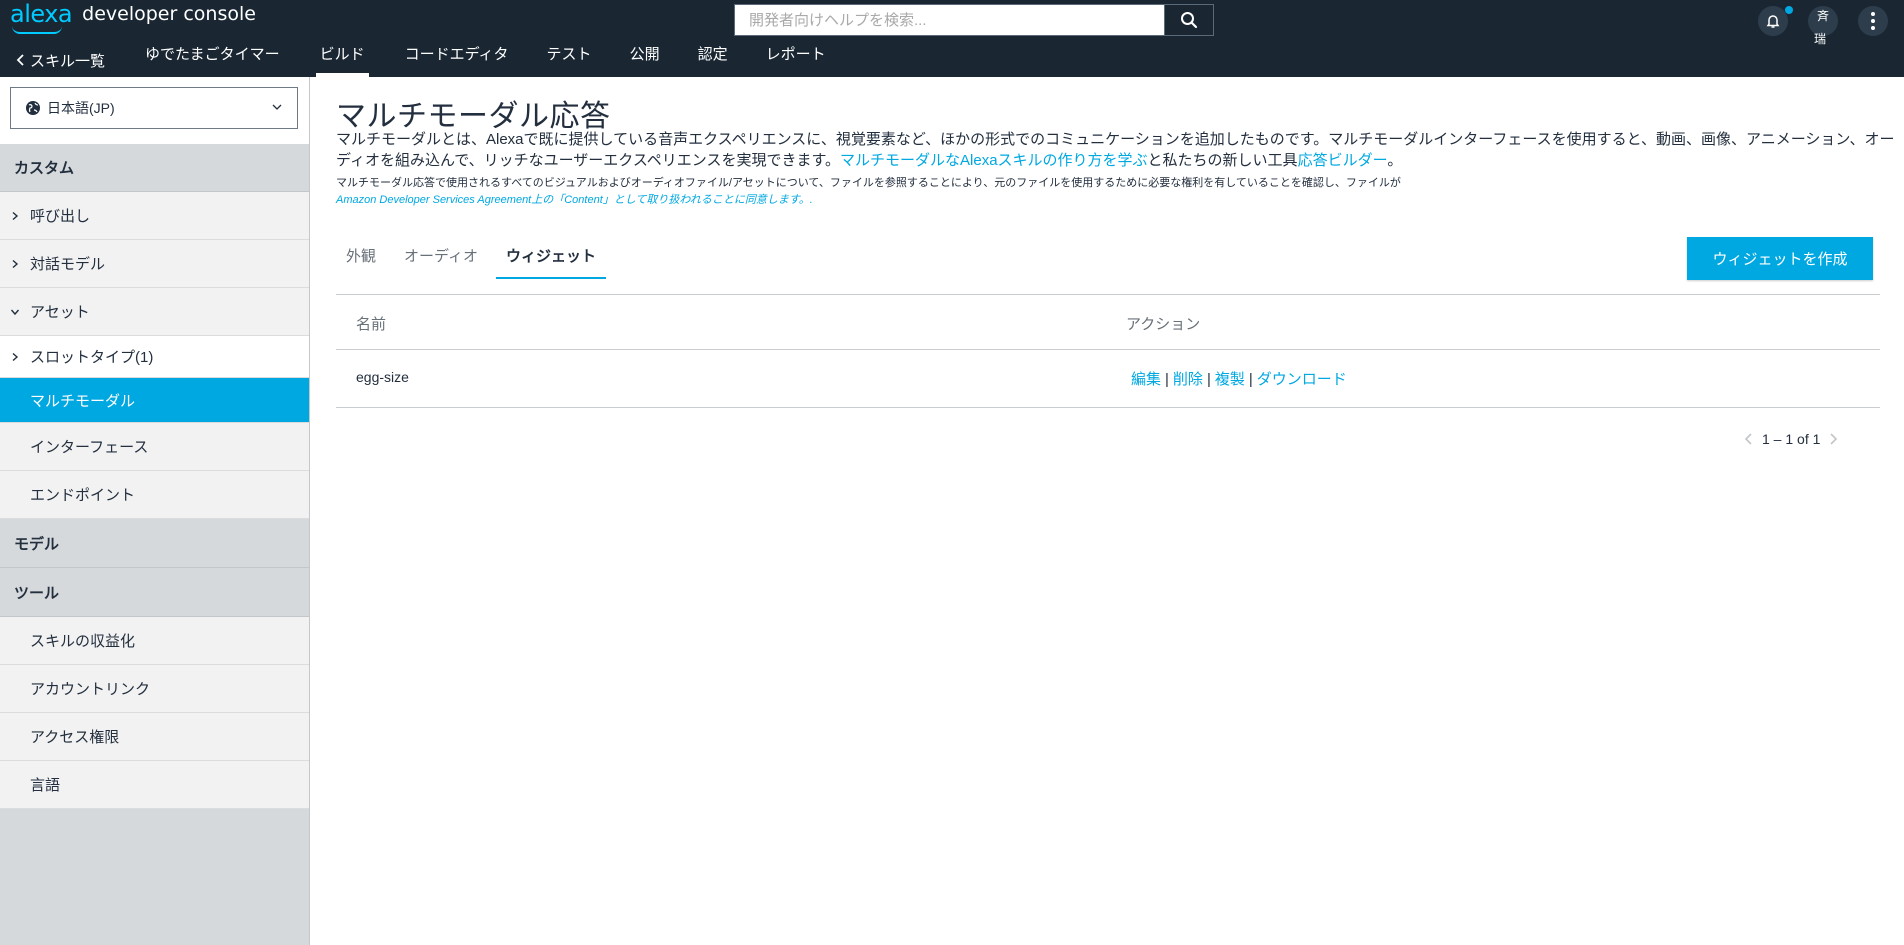 The width and height of the screenshot is (1904, 945). What do you see at coordinates (361, 258) in the screenshot?
I see `tab-appearance: 外観` at bounding box center [361, 258].